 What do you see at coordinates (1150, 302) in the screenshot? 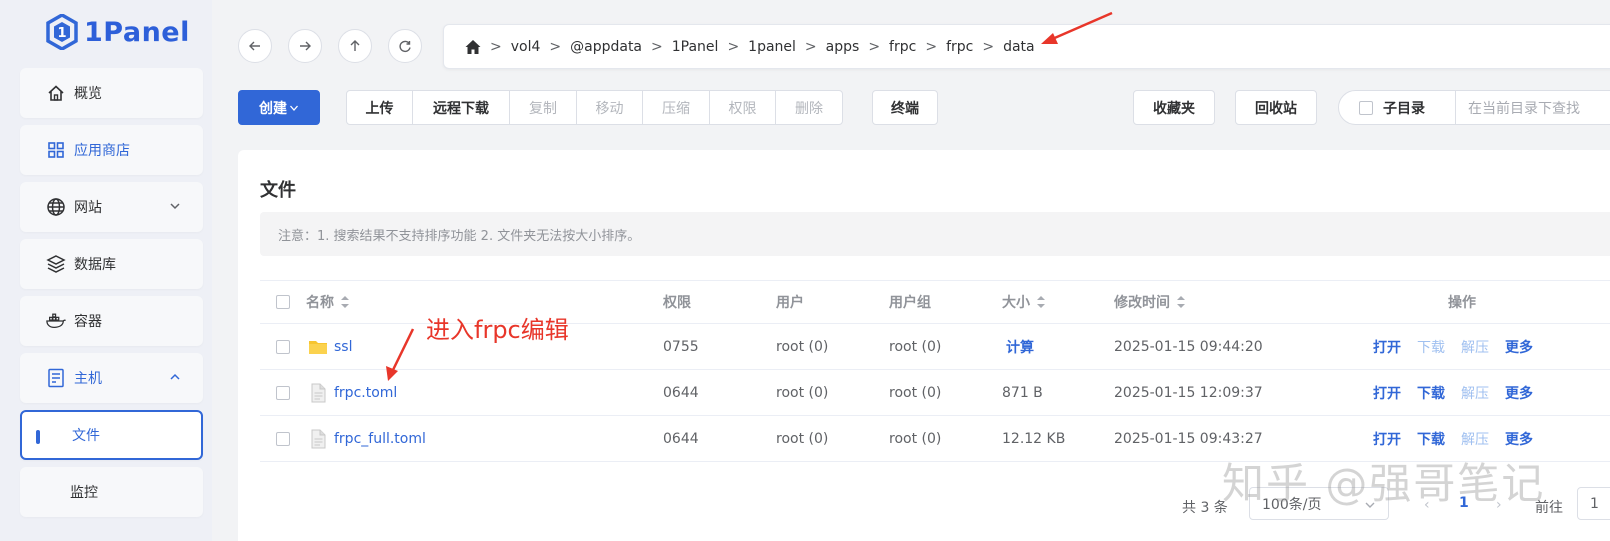
I see `col-mtime: 修改时间` at bounding box center [1150, 302].